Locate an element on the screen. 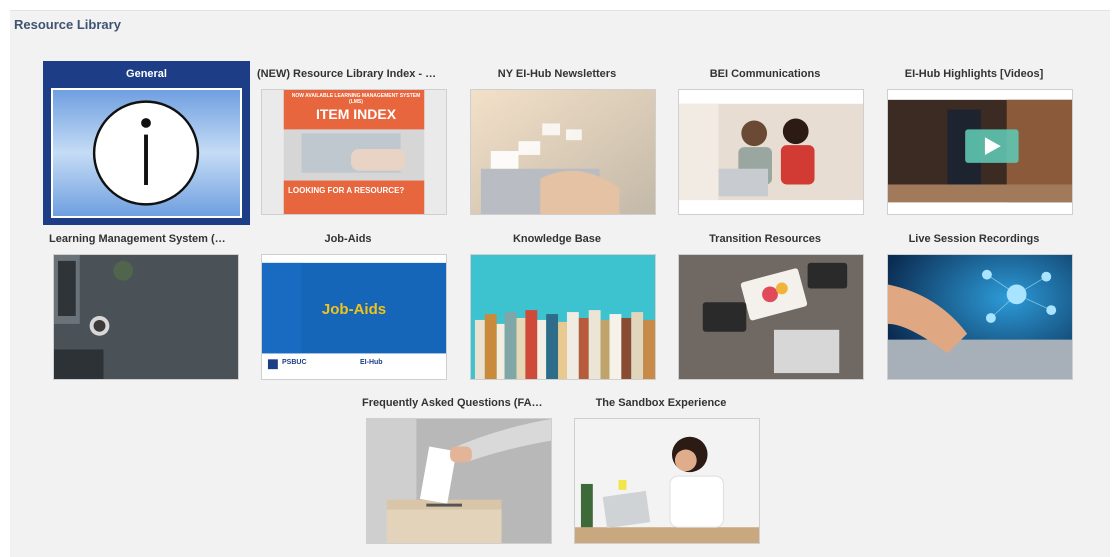  video-thumbnail is located at coordinates (980, 152).